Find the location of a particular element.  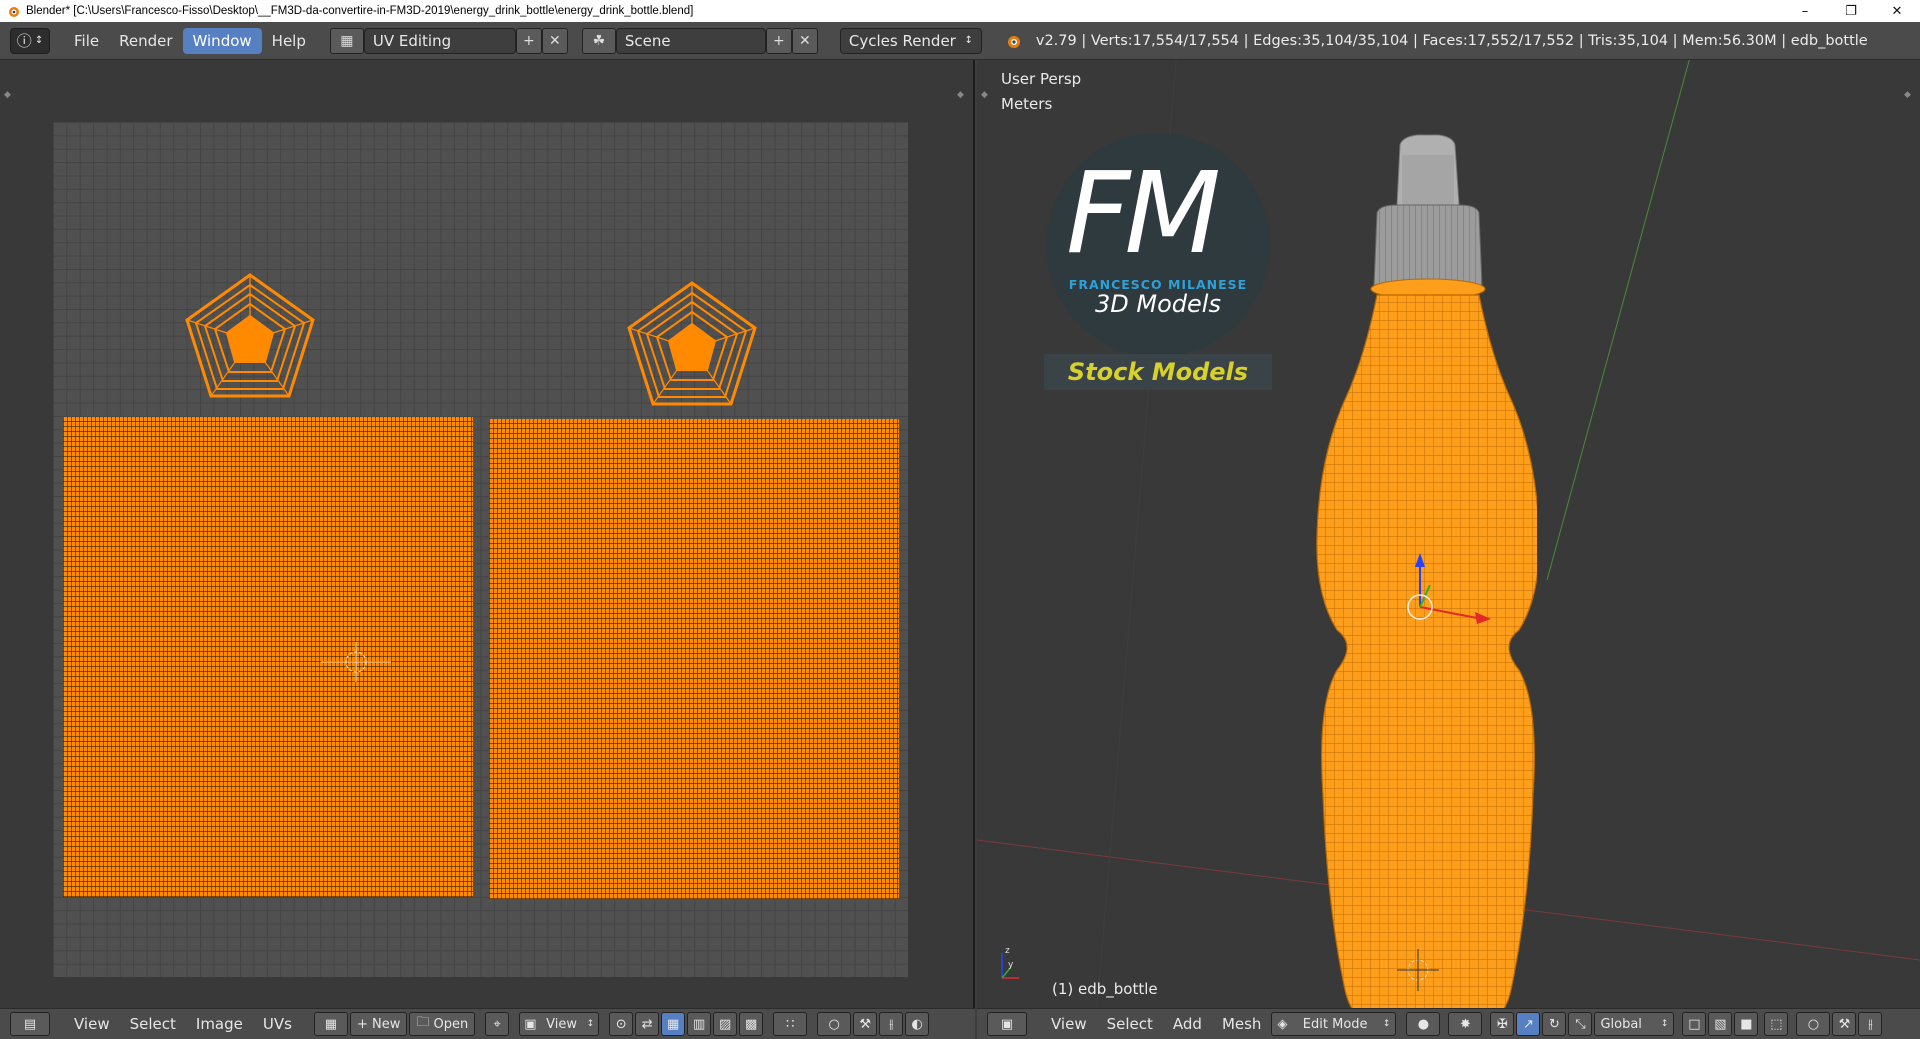

pivot-point-icon: ✸ is located at coordinates (1465, 1024).